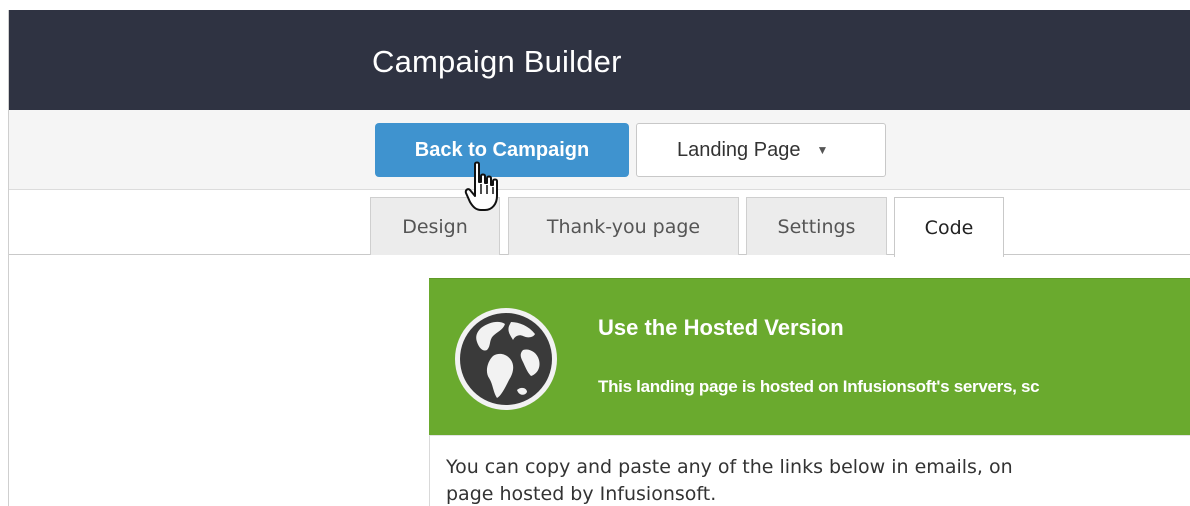  What do you see at coordinates (481, 186) in the screenshot?
I see `hand-cursor-icon` at bounding box center [481, 186].